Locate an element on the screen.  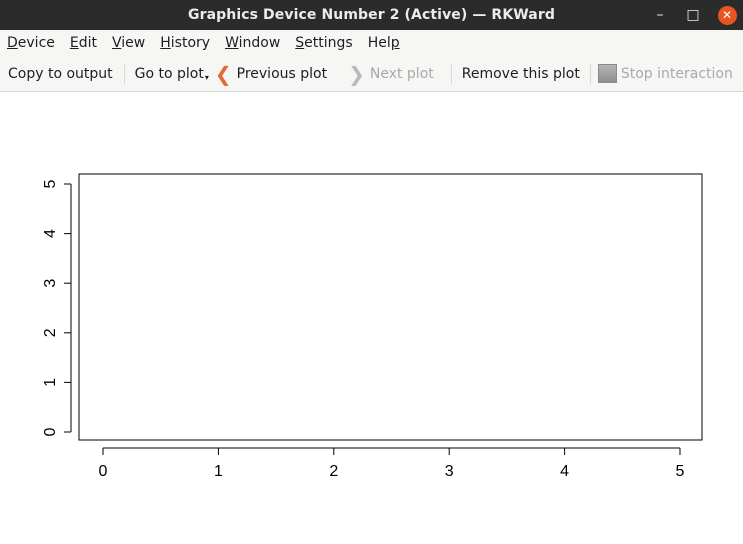
remove-this-plot-button: Remove this plot is located at coordinates (521, 74).